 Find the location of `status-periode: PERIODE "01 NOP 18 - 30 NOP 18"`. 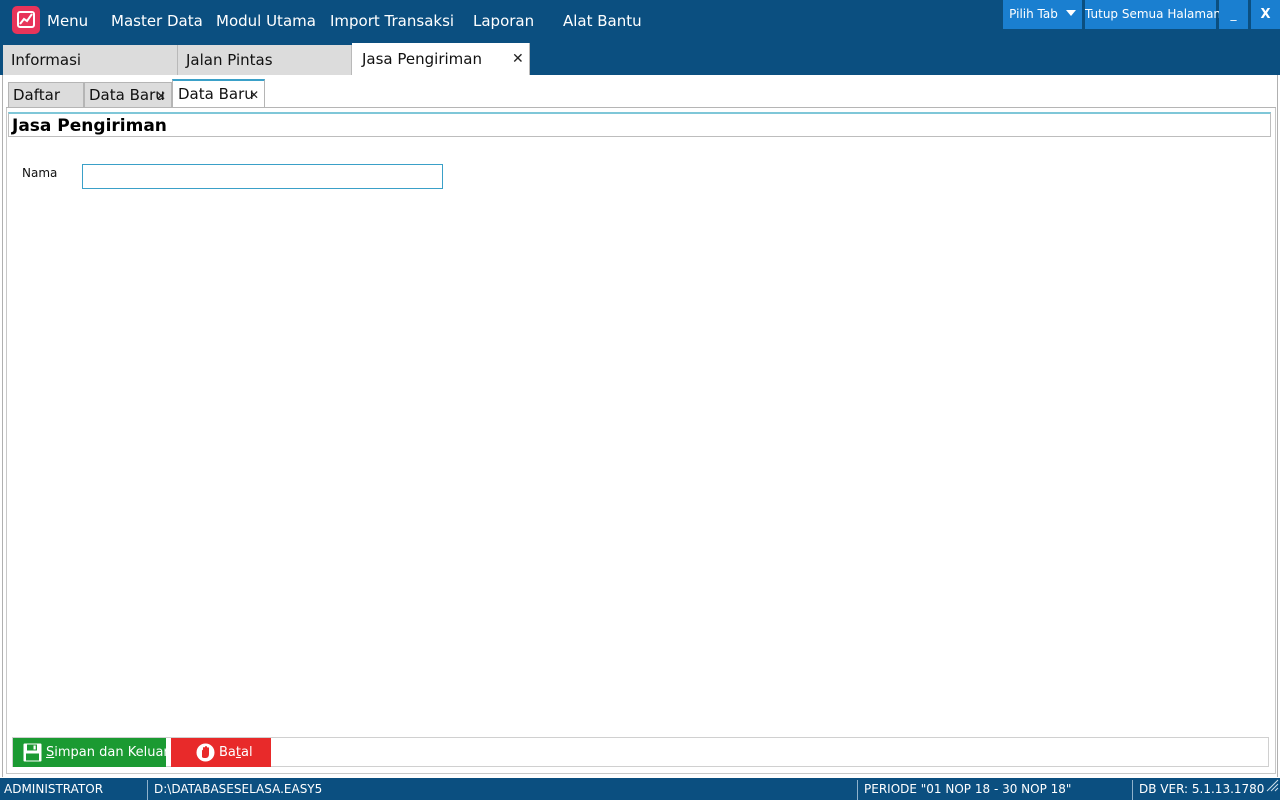

status-periode: PERIODE "01 NOP 18 - 30 NOP 18" is located at coordinates (968, 789).